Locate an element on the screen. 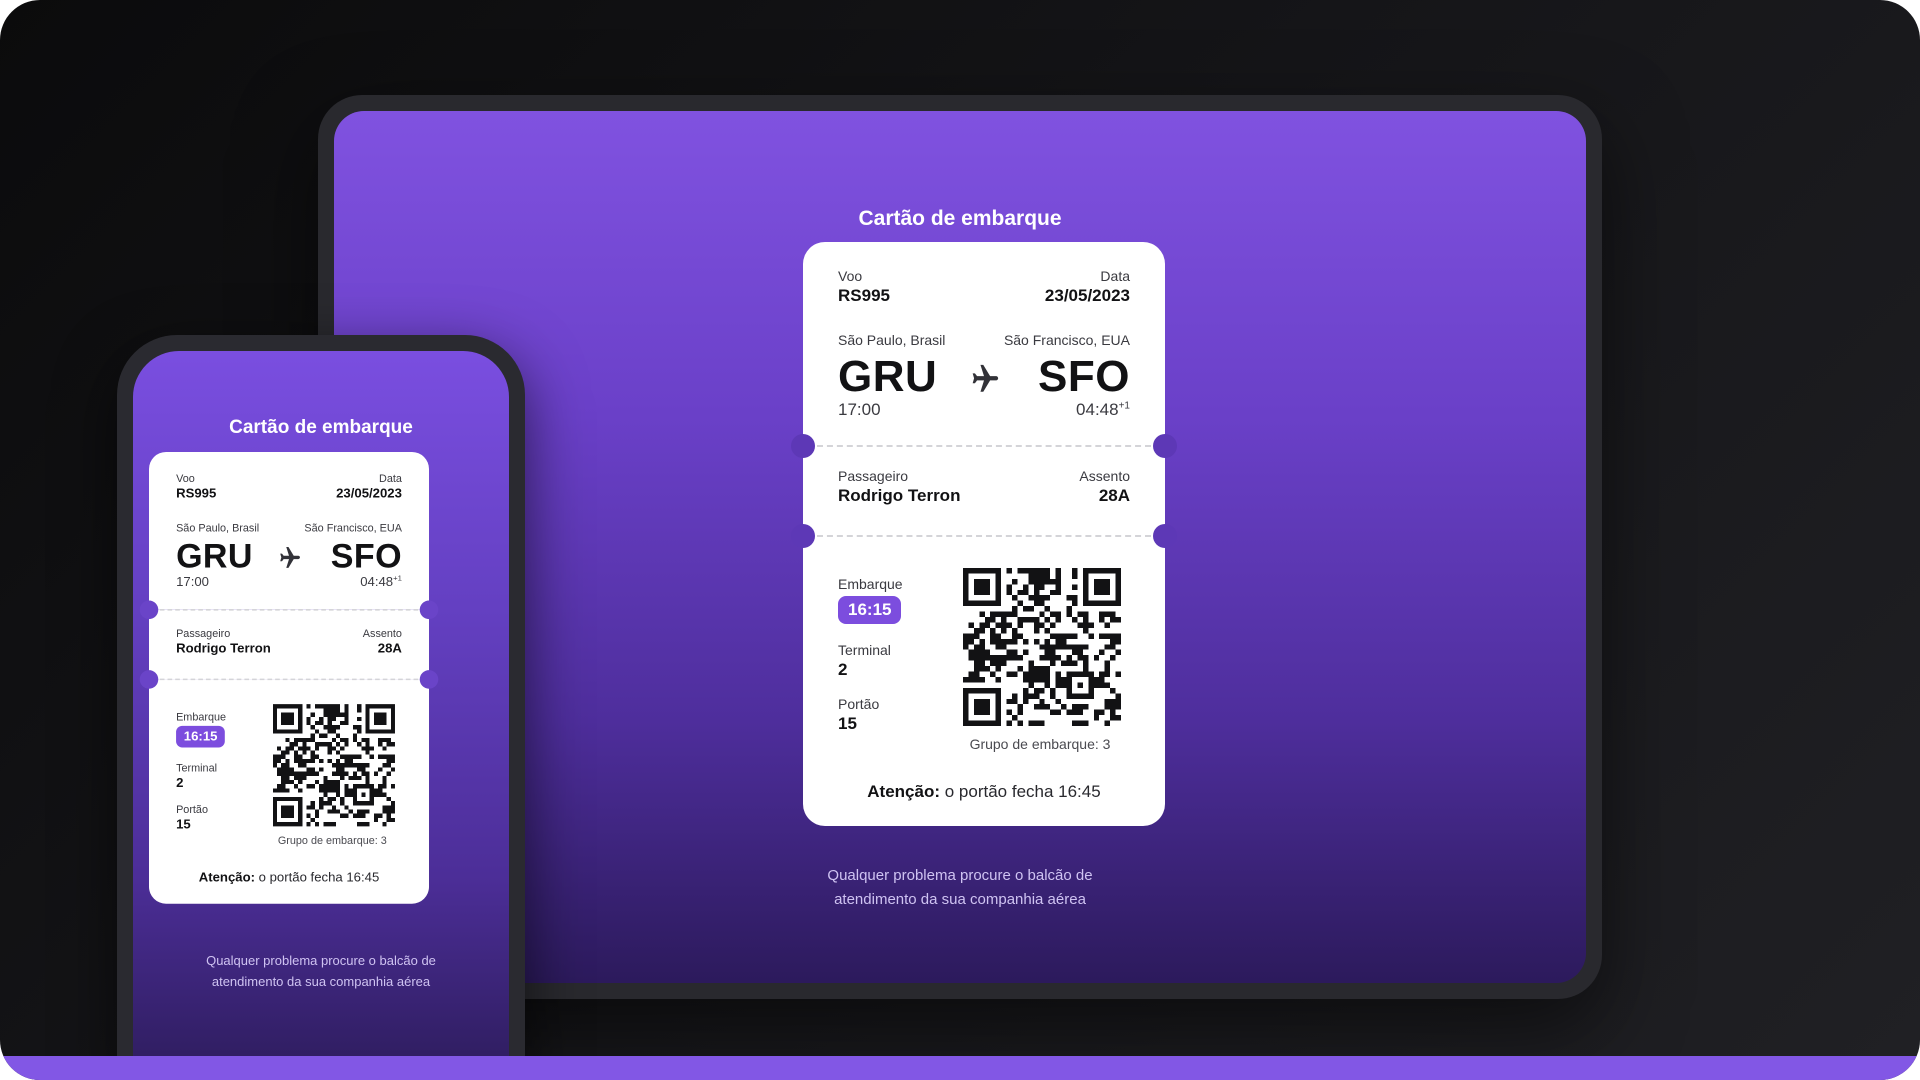 The image size is (1920, 1080). footnote-line-1: Qualquer problema procure o balcão de is located at coordinates (321, 960).